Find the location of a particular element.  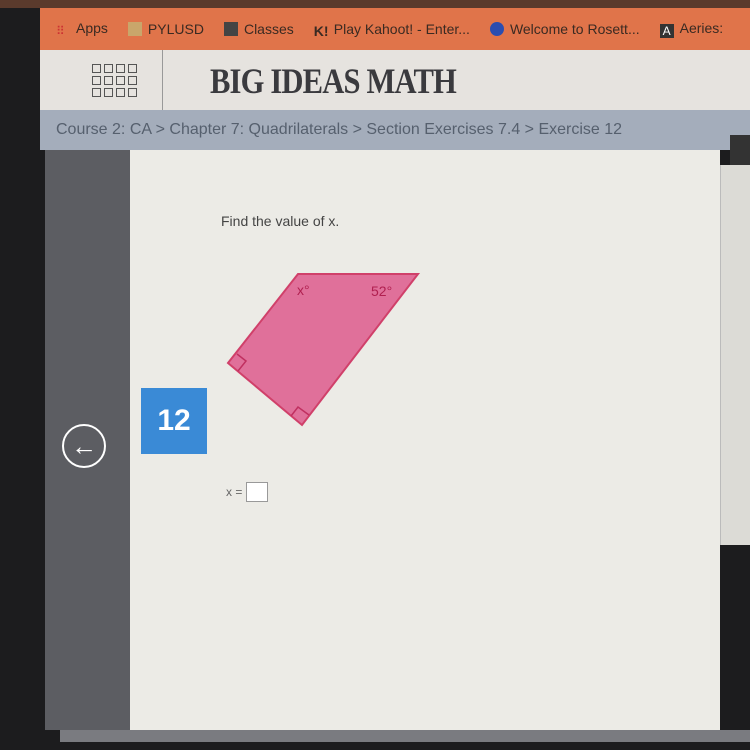

apps-grid-icon: ⠿ is located at coordinates (60, 31).